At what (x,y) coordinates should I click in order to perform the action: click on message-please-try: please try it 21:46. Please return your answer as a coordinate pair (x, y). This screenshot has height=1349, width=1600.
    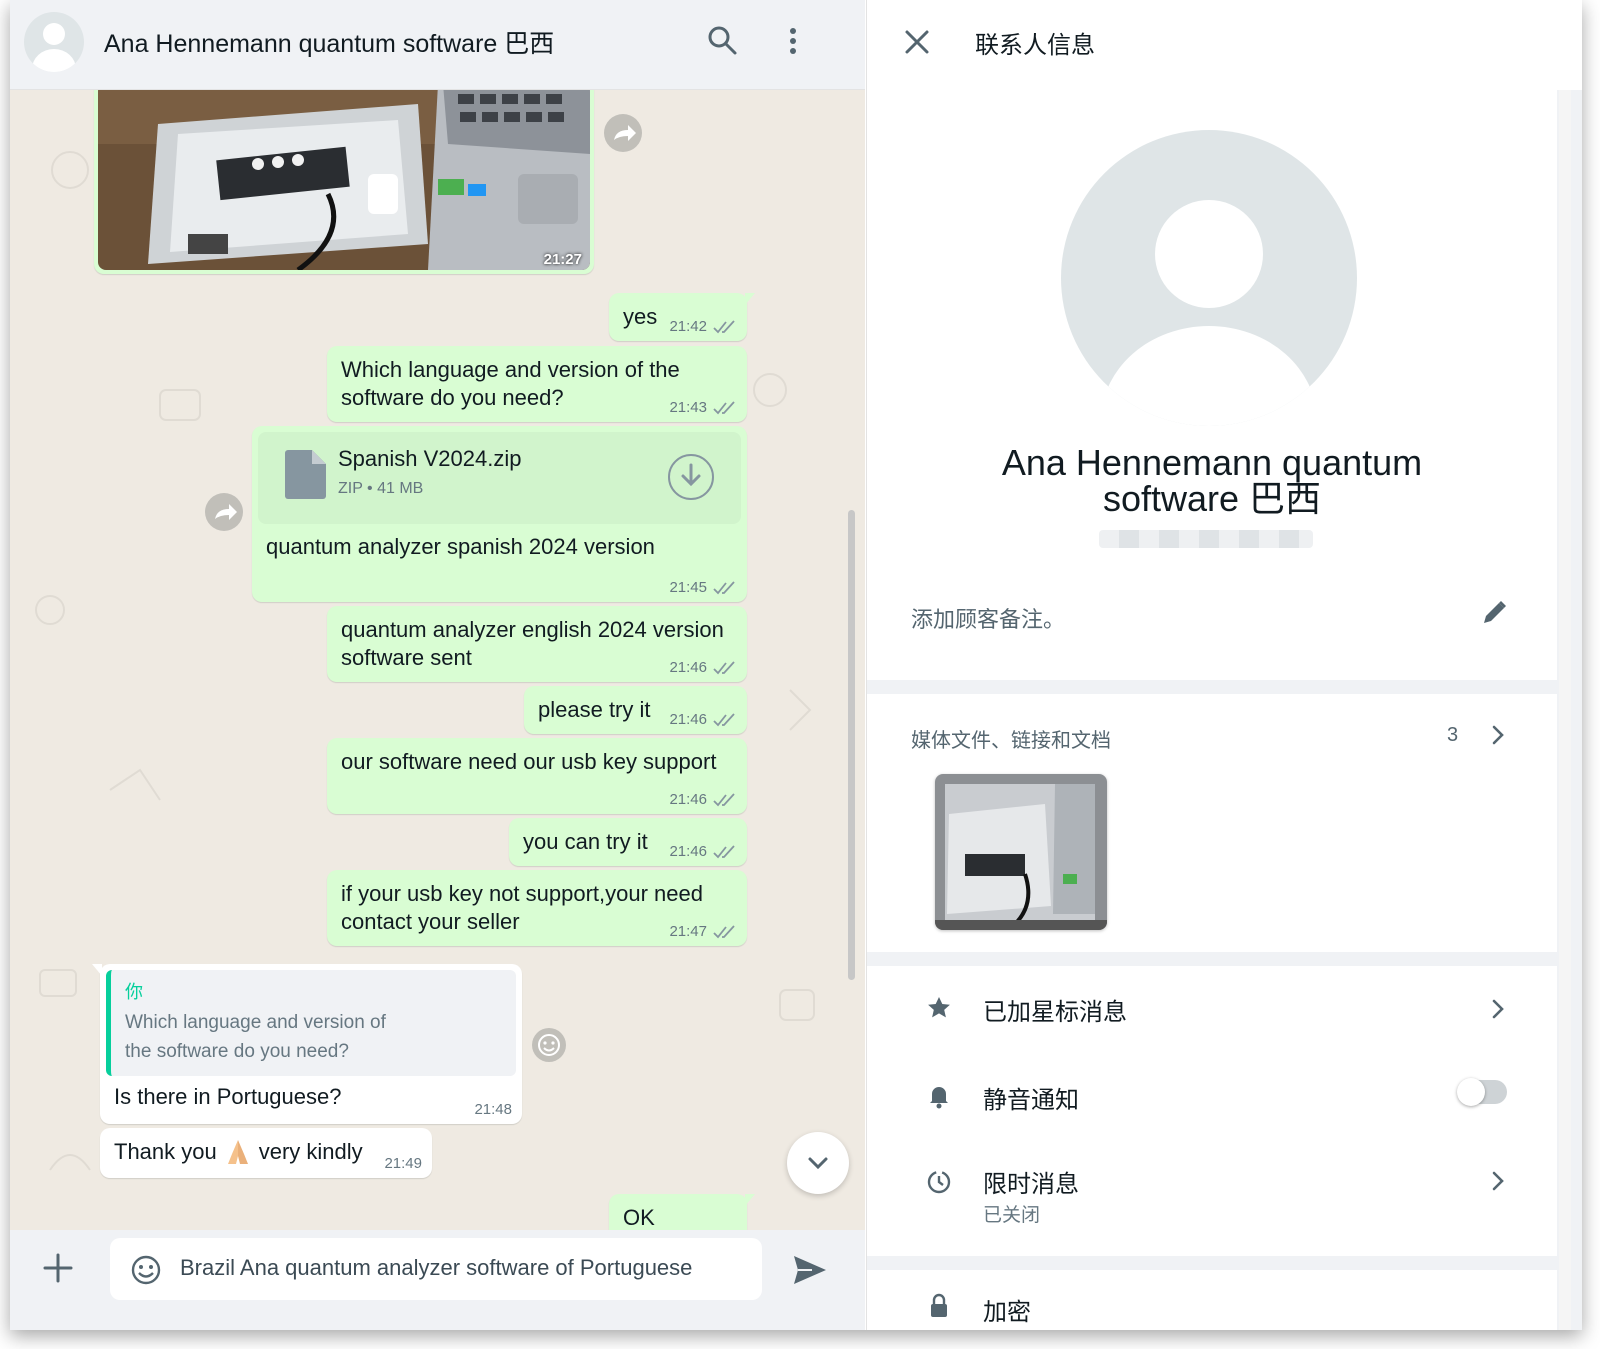
    Looking at the image, I should click on (635, 710).